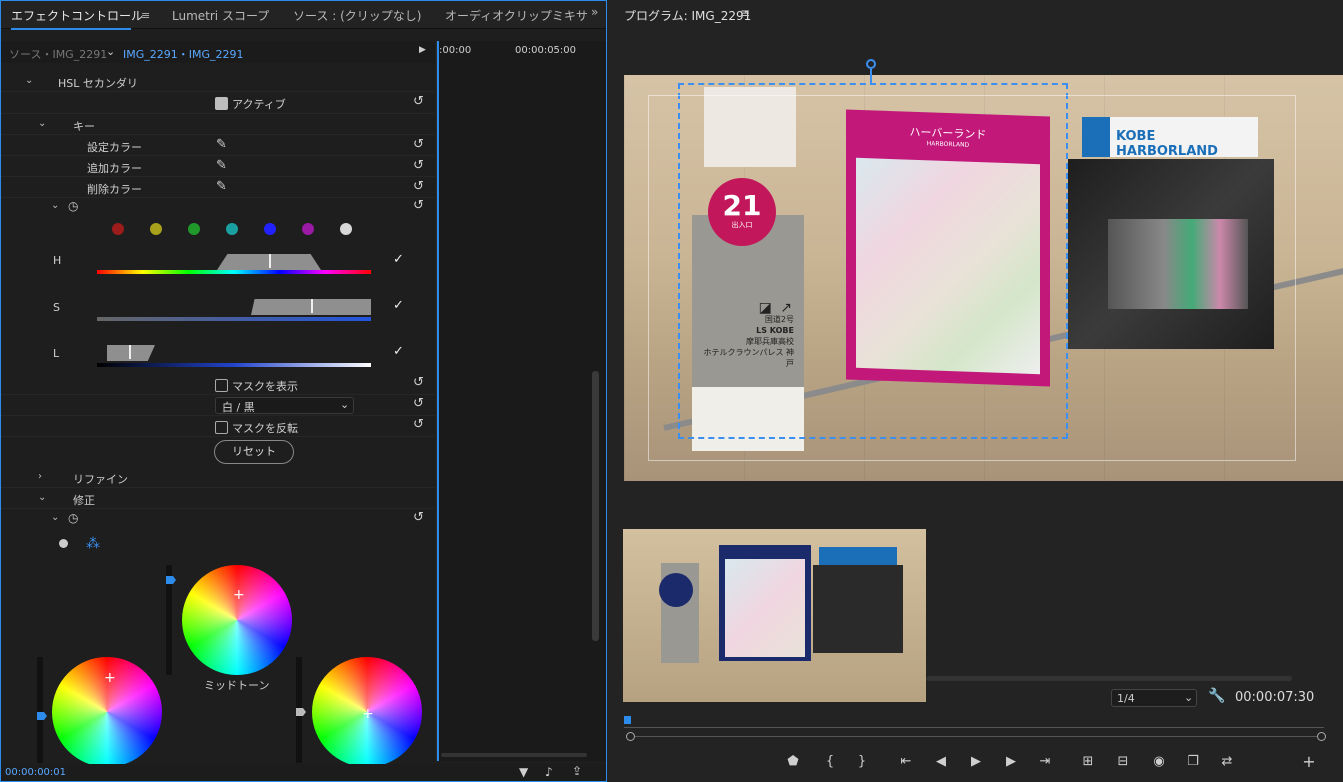  Describe the element at coordinates (1275, 697) in the screenshot. I see `program-timecode: 00:00:07:30` at that location.